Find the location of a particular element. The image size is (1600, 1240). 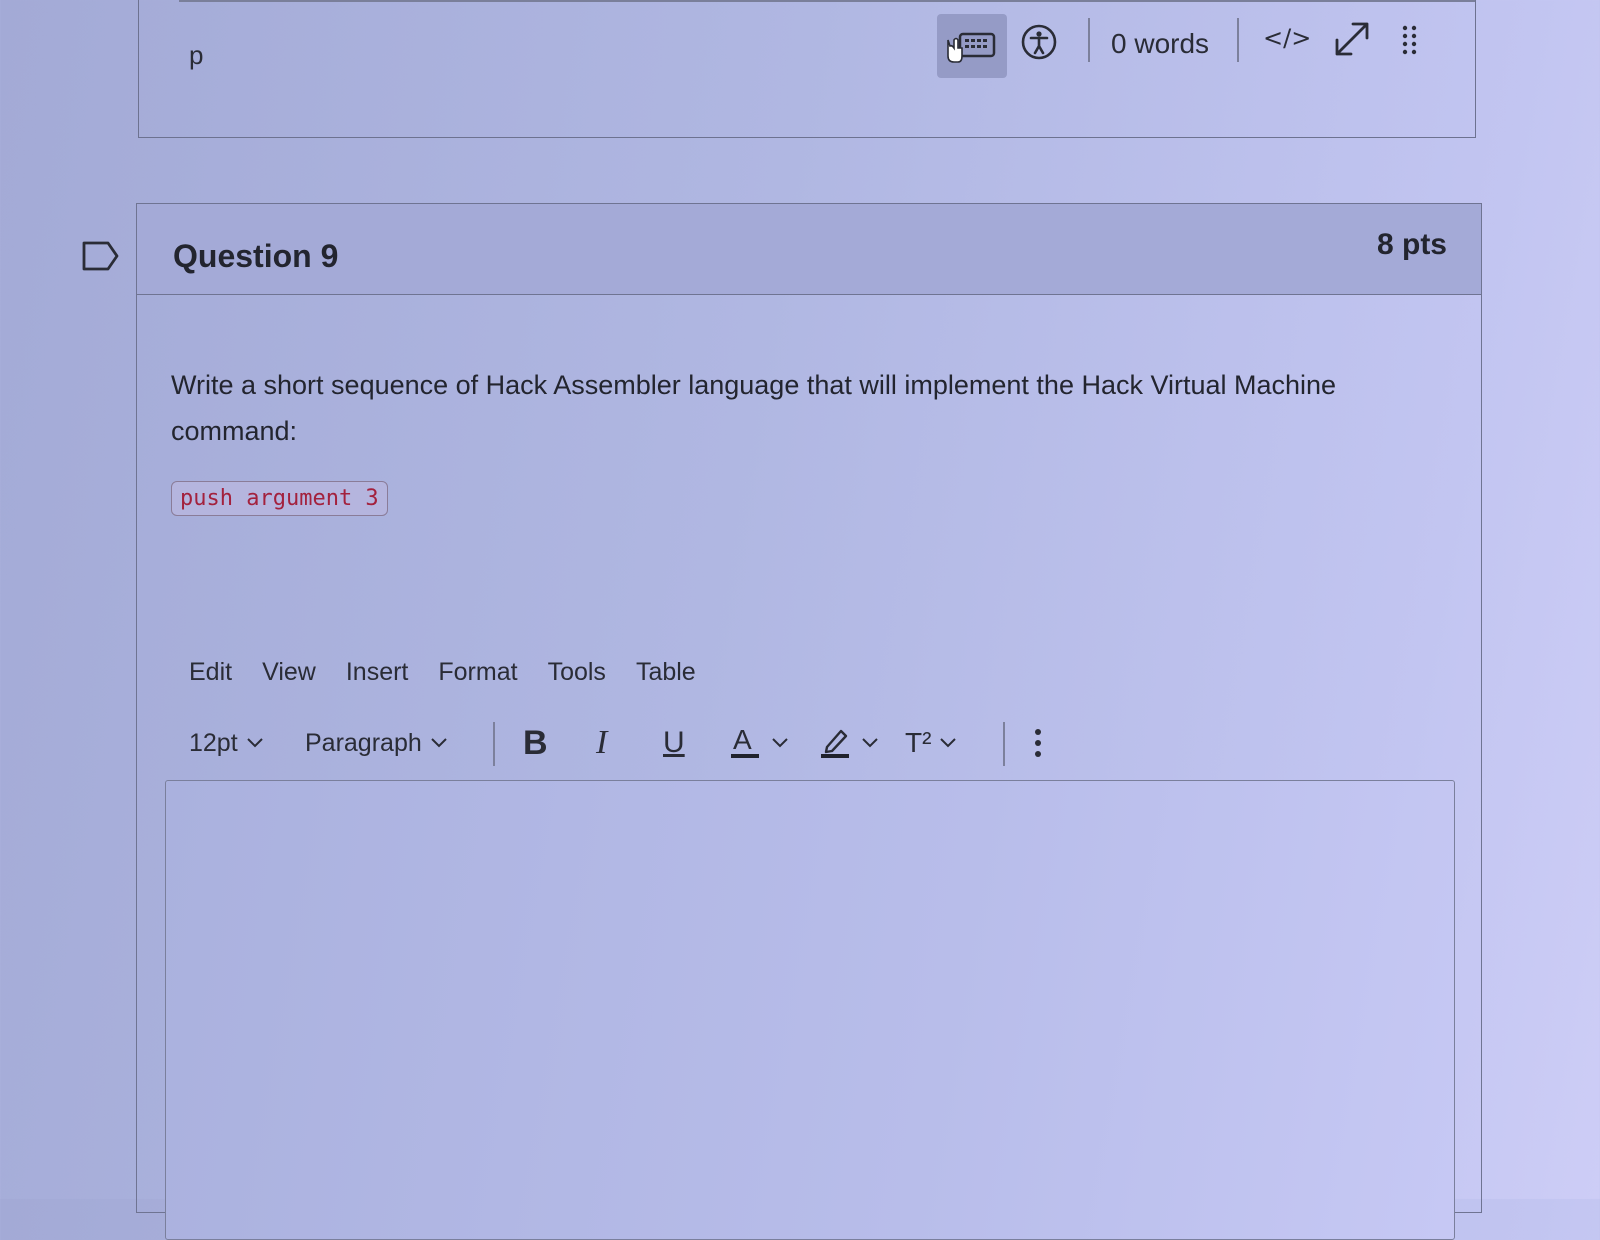

bold-button: B is located at coordinates (535, 743).